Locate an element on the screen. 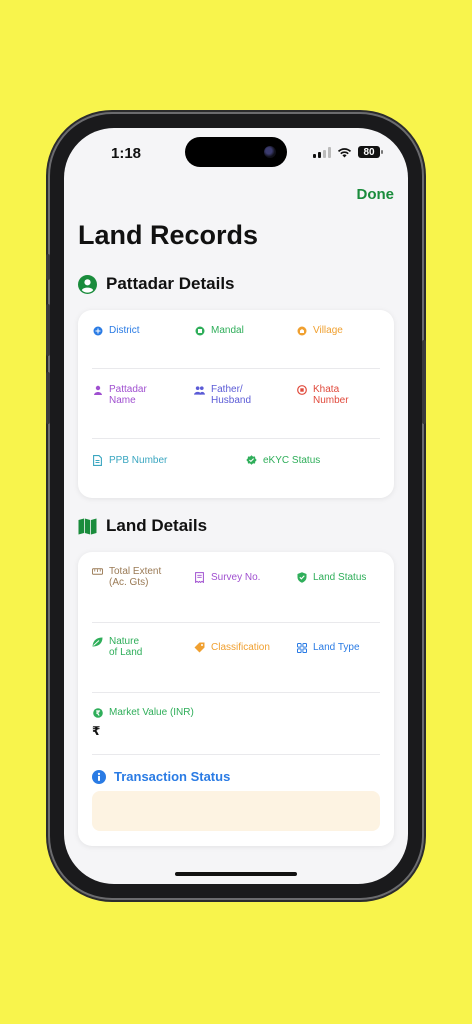  ruler-icon is located at coordinates (97, 571).